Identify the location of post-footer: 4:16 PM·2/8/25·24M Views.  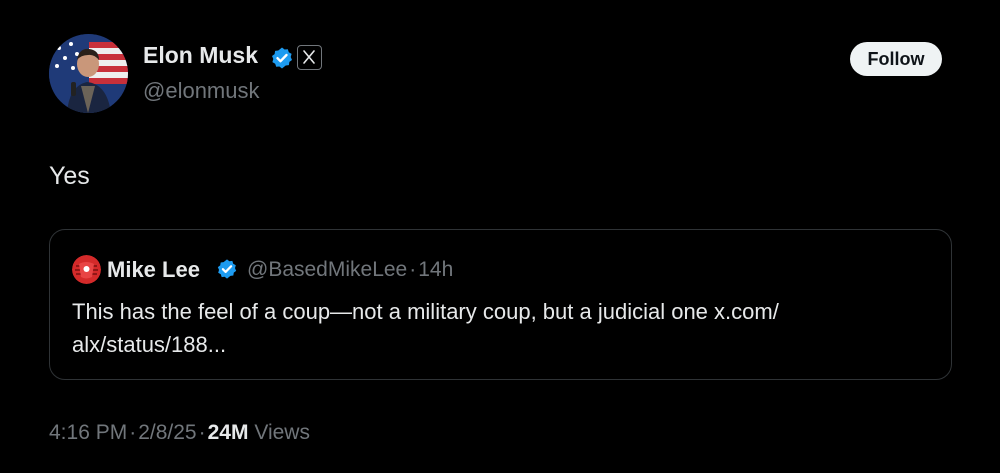
(179, 433).